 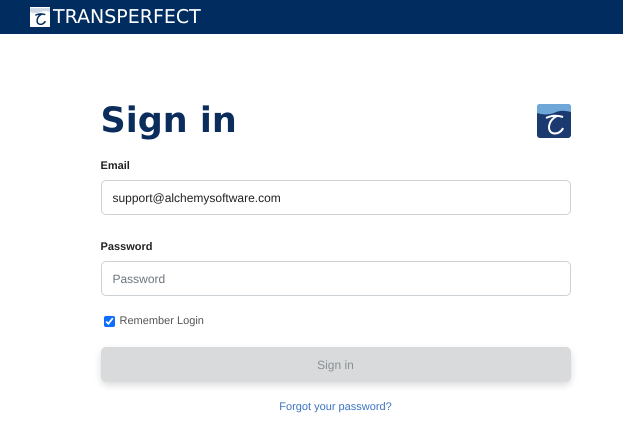 What do you see at coordinates (335, 278) in the screenshot?
I see `password-field: Password` at bounding box center [335, 278].